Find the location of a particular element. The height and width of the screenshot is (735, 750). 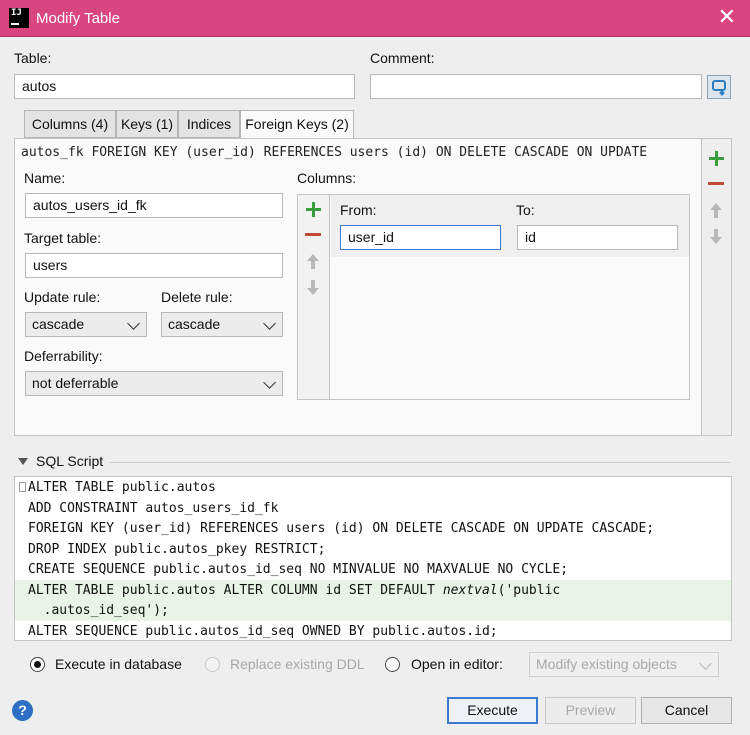

update-rule-select: cascade is located at coordinates (86, 324).